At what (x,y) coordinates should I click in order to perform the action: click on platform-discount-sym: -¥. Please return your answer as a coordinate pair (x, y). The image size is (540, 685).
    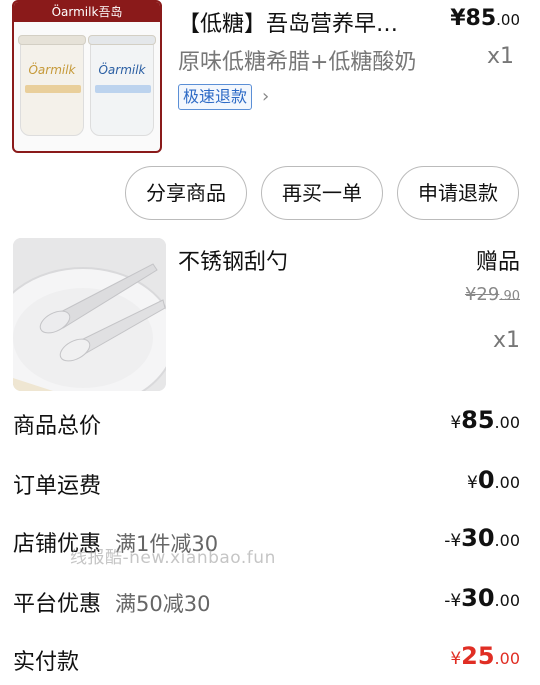
    Looking at the image, I should click on (453, 601).